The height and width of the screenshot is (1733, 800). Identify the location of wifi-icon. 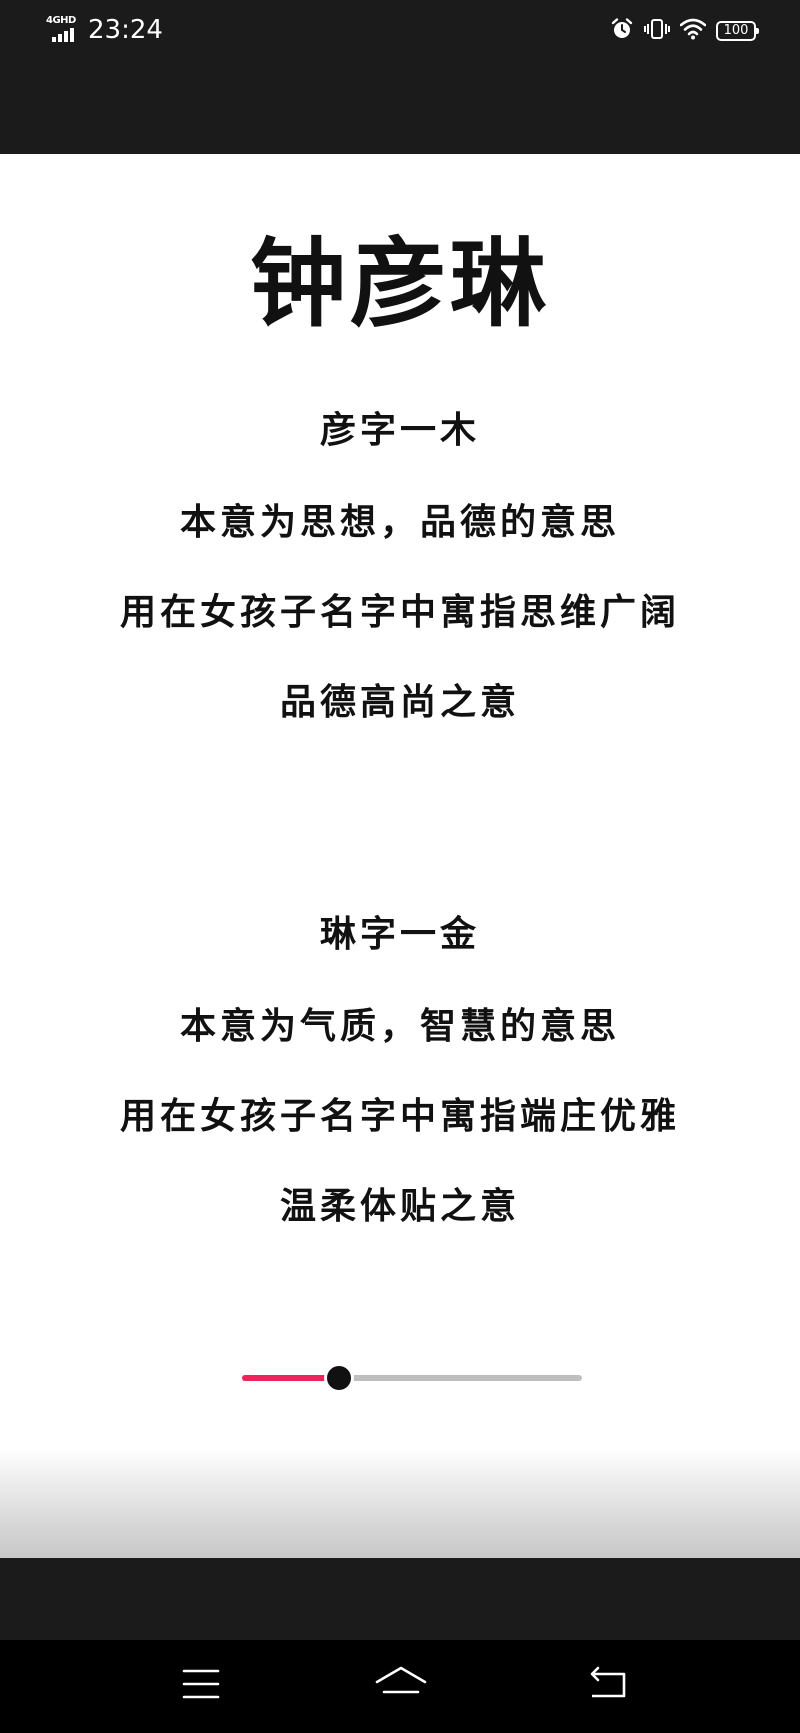
(693, 31).